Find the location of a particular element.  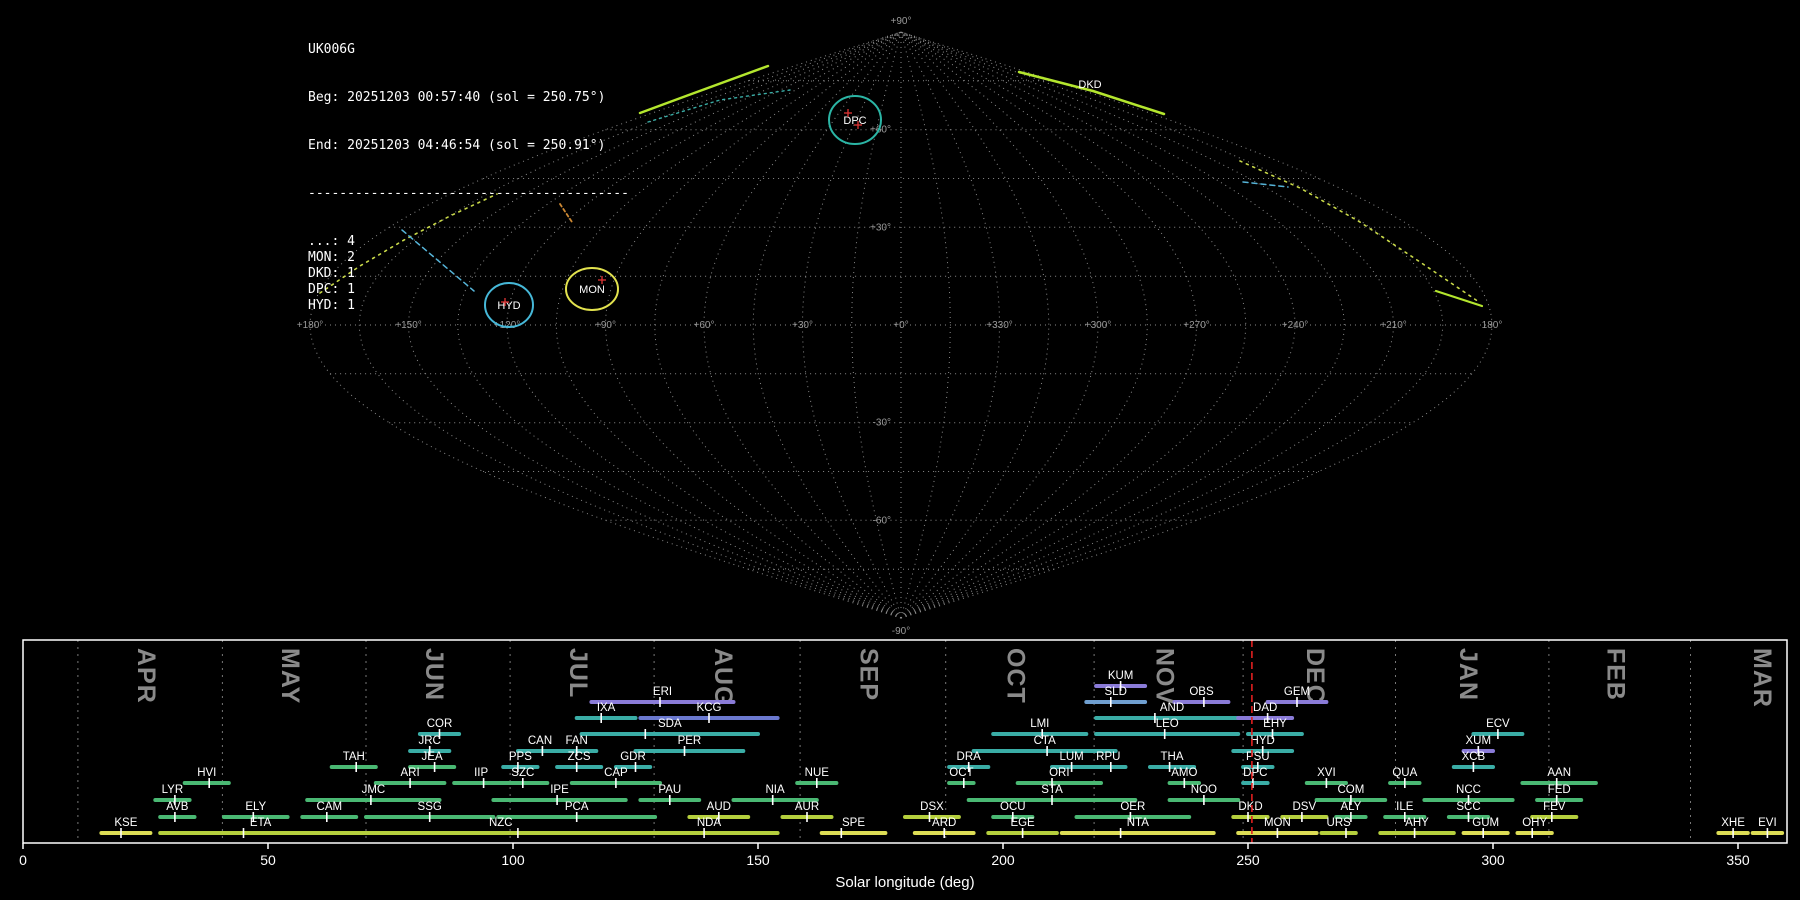

shower-label-cam: CAM is located at coordinates (330, 807).